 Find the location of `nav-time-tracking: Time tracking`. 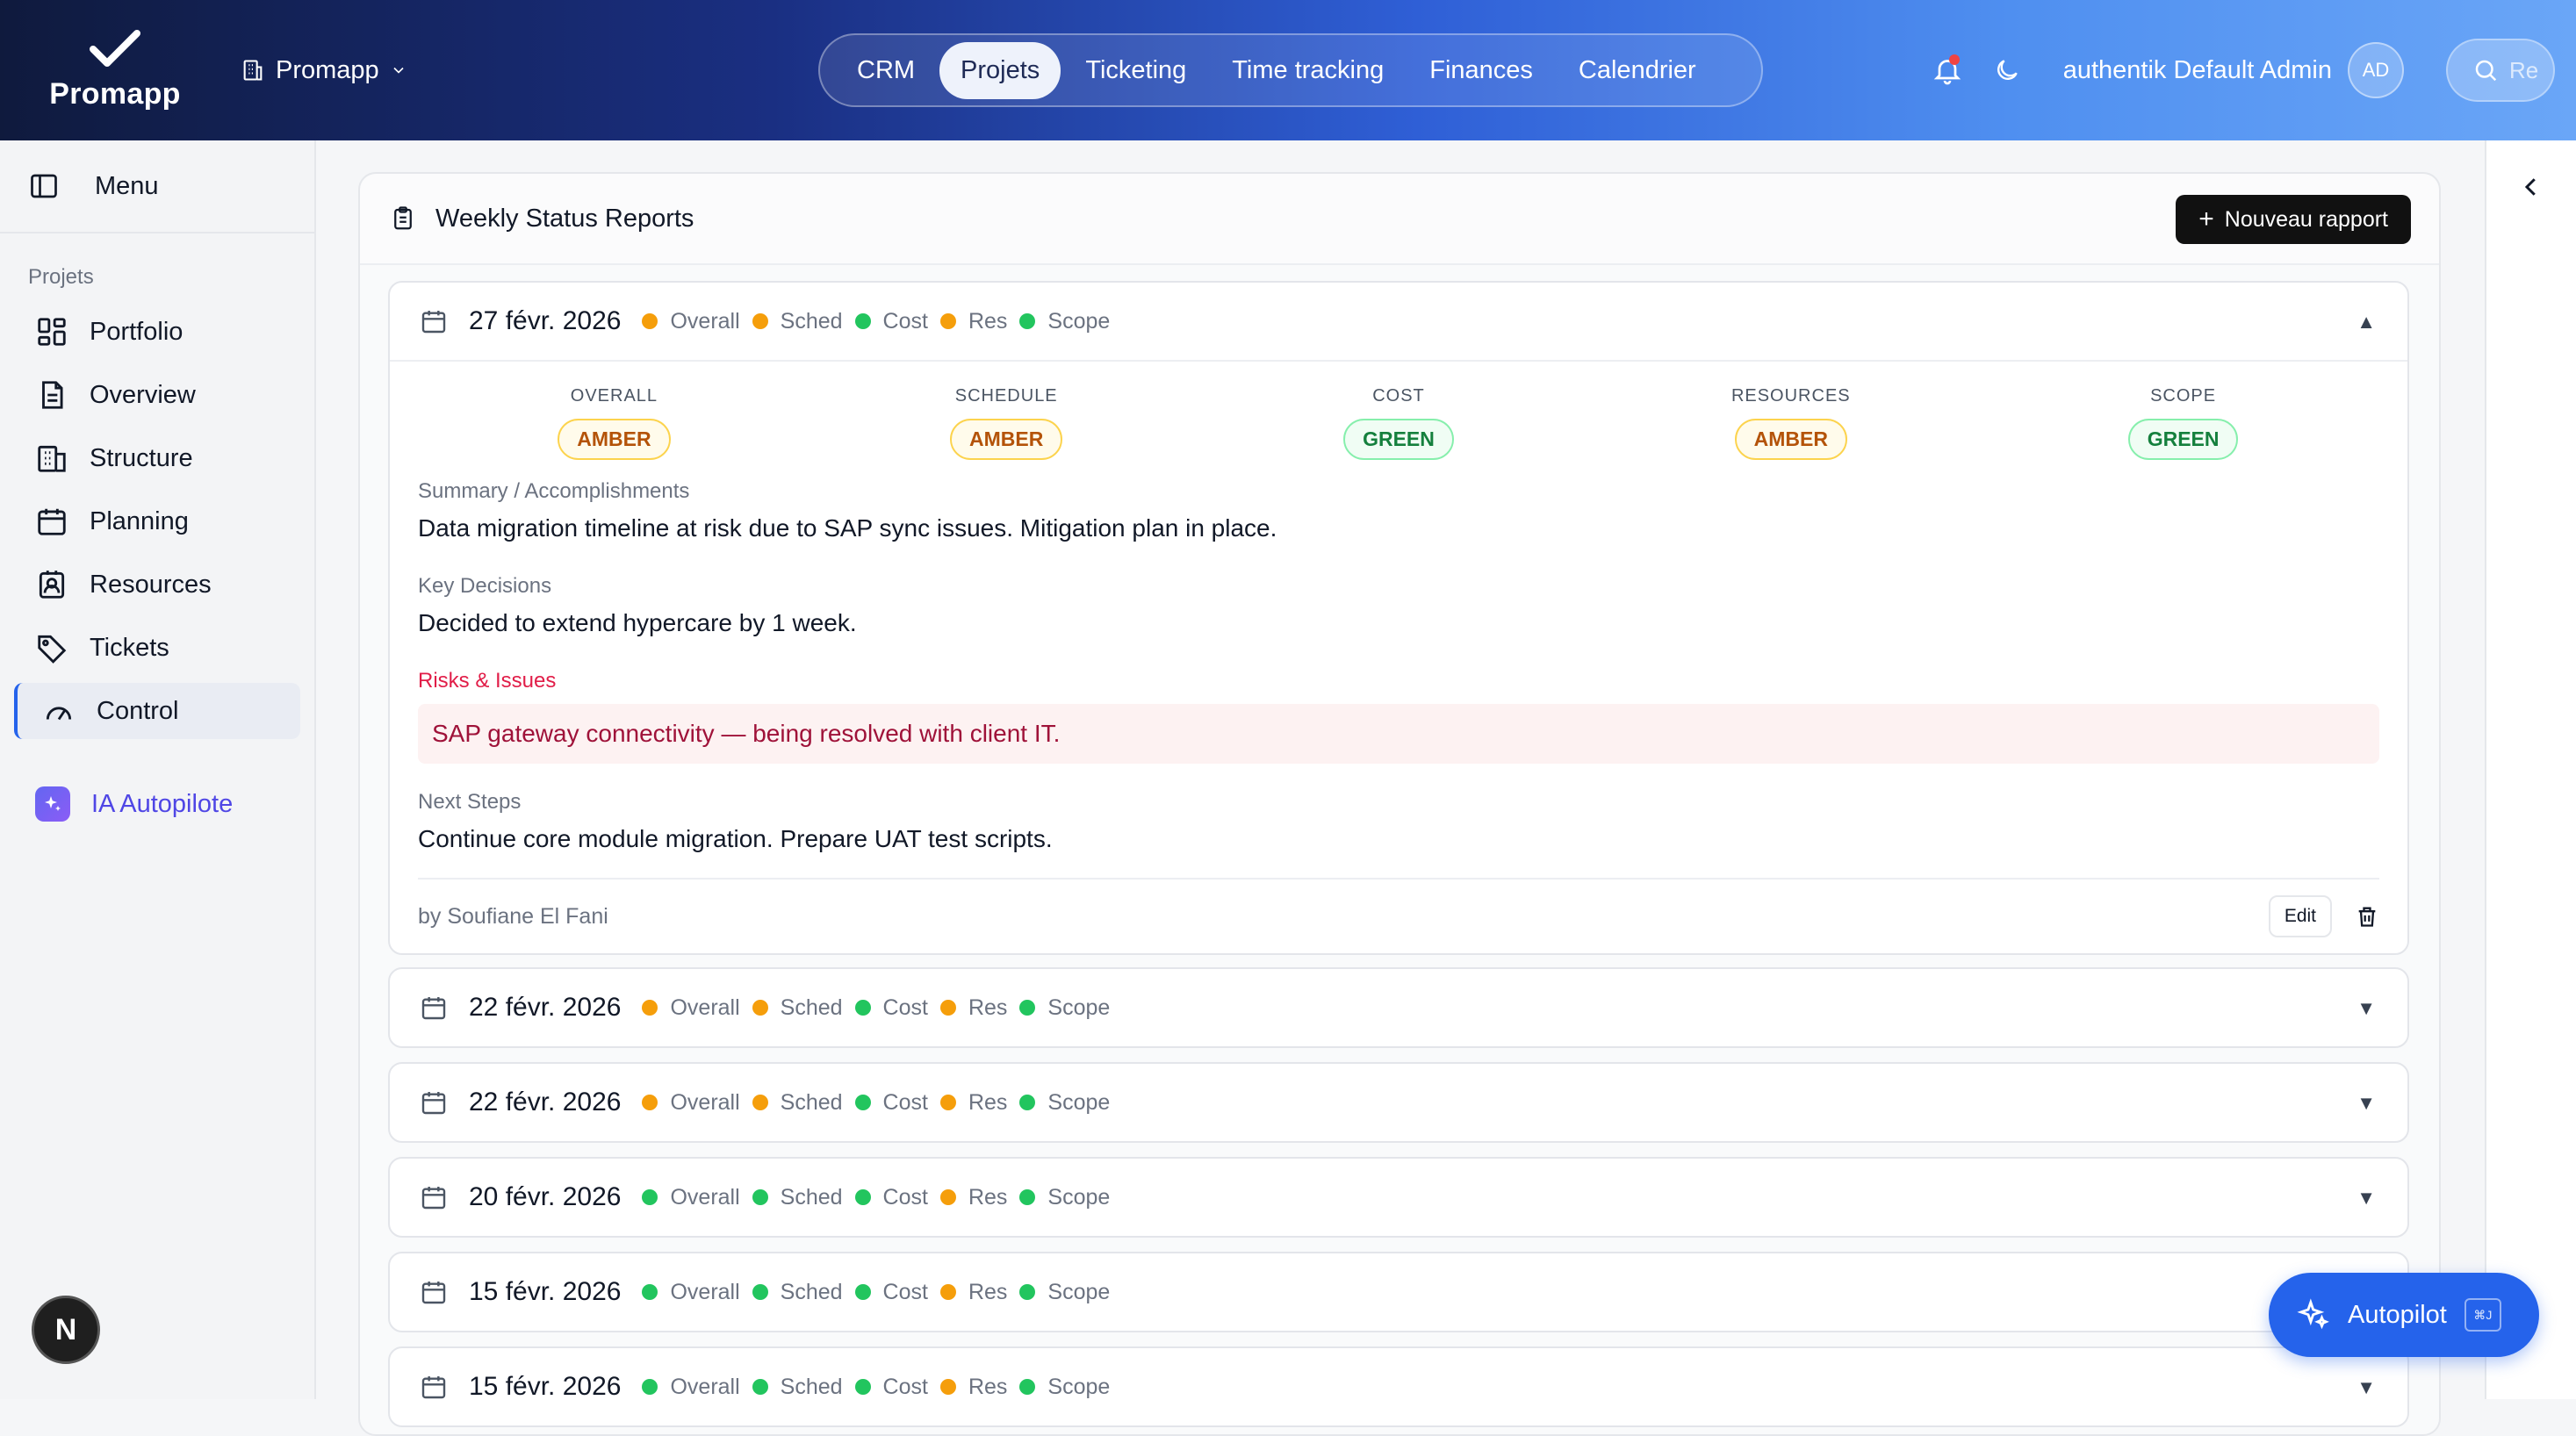

nav-time-tracking: Time tracking is located at coordinates (1308, 70).